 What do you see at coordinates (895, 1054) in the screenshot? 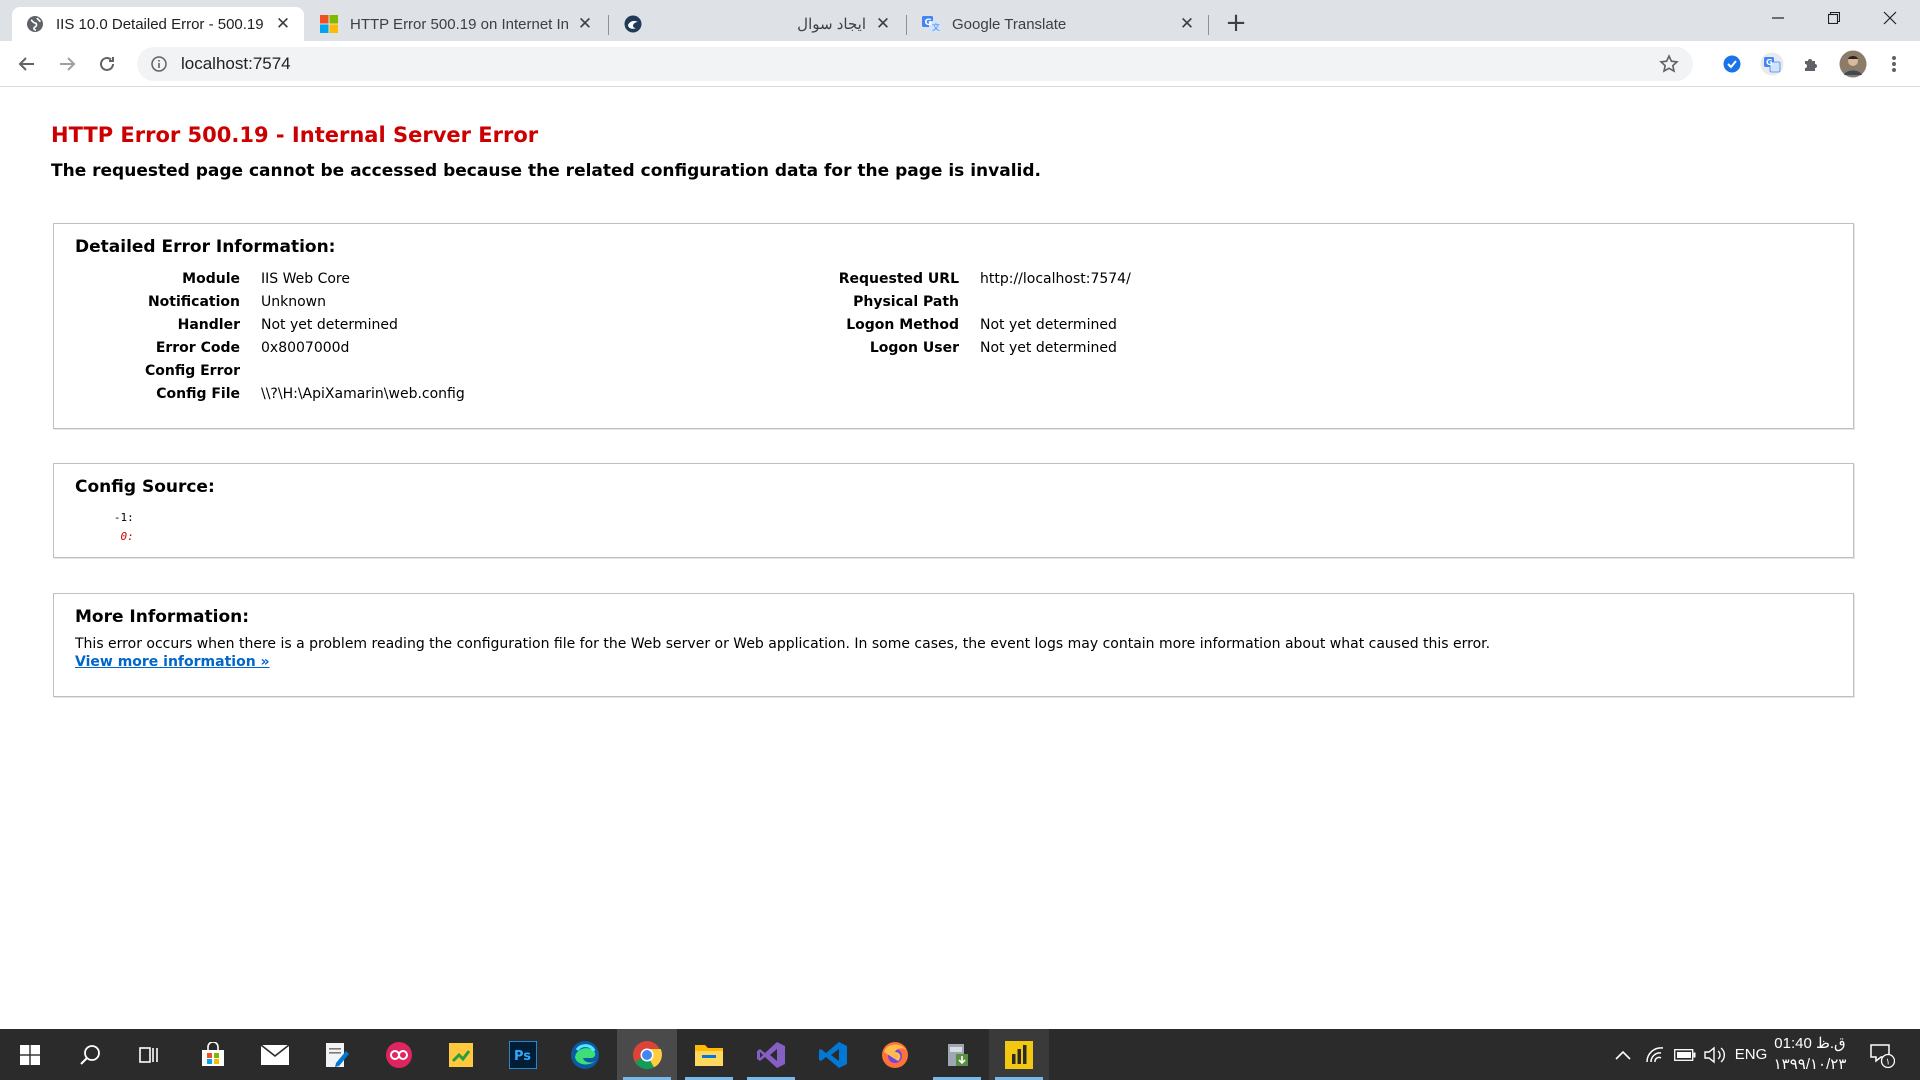
I see `firefox-icon` at bounding box center [895, 1054].